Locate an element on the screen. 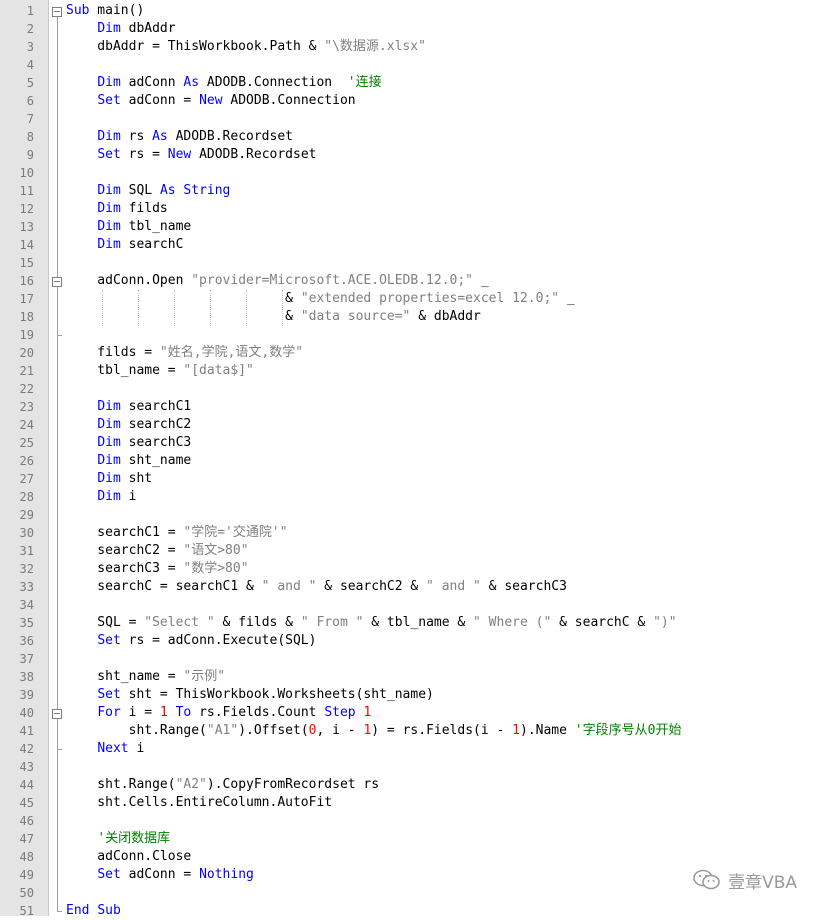  line-number: 23 is located at coordinates (26, 407).